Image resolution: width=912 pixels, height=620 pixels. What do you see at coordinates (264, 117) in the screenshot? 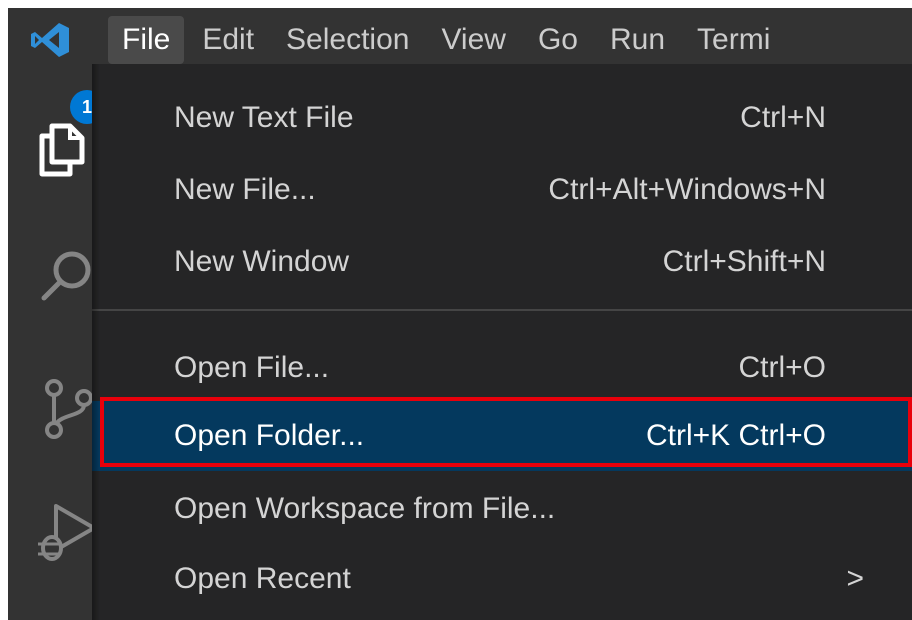
I see `menu-item-label: New Text File` at bounding box center [264, 117].